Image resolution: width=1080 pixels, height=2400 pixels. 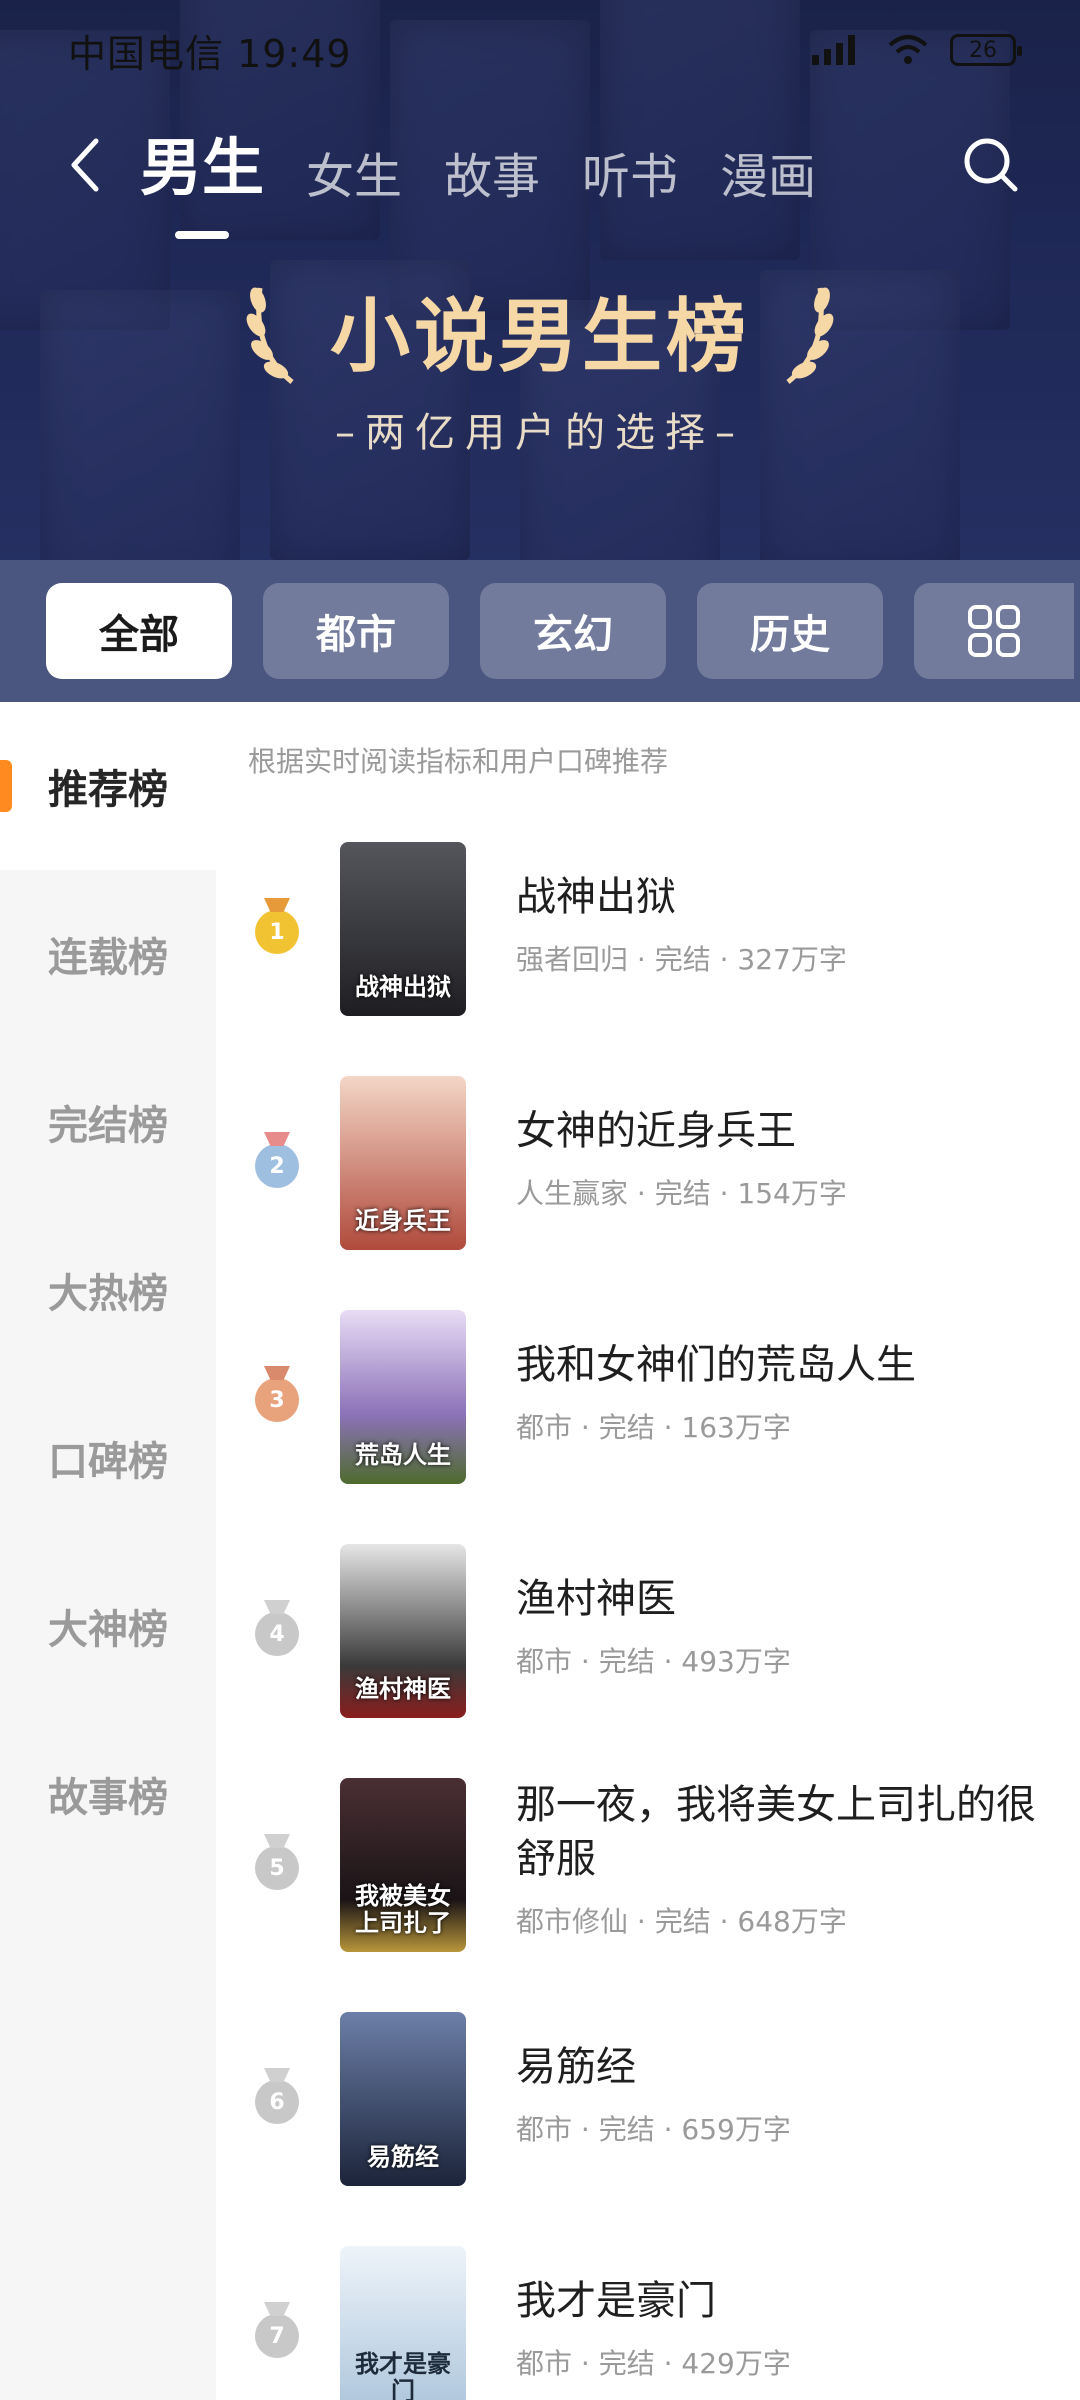 I want to click on sidebar-item-story: 故事榜, so click(x=108, y=1794).